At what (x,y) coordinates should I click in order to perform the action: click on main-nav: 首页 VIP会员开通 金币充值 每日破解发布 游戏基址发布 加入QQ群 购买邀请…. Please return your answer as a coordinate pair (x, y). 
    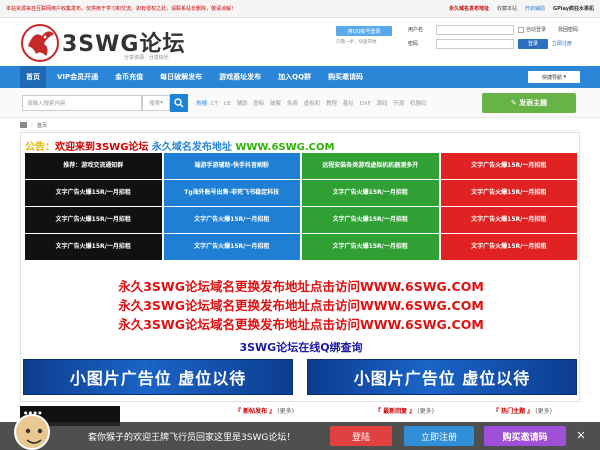
    Looking at the image, I should click on (300, 77).